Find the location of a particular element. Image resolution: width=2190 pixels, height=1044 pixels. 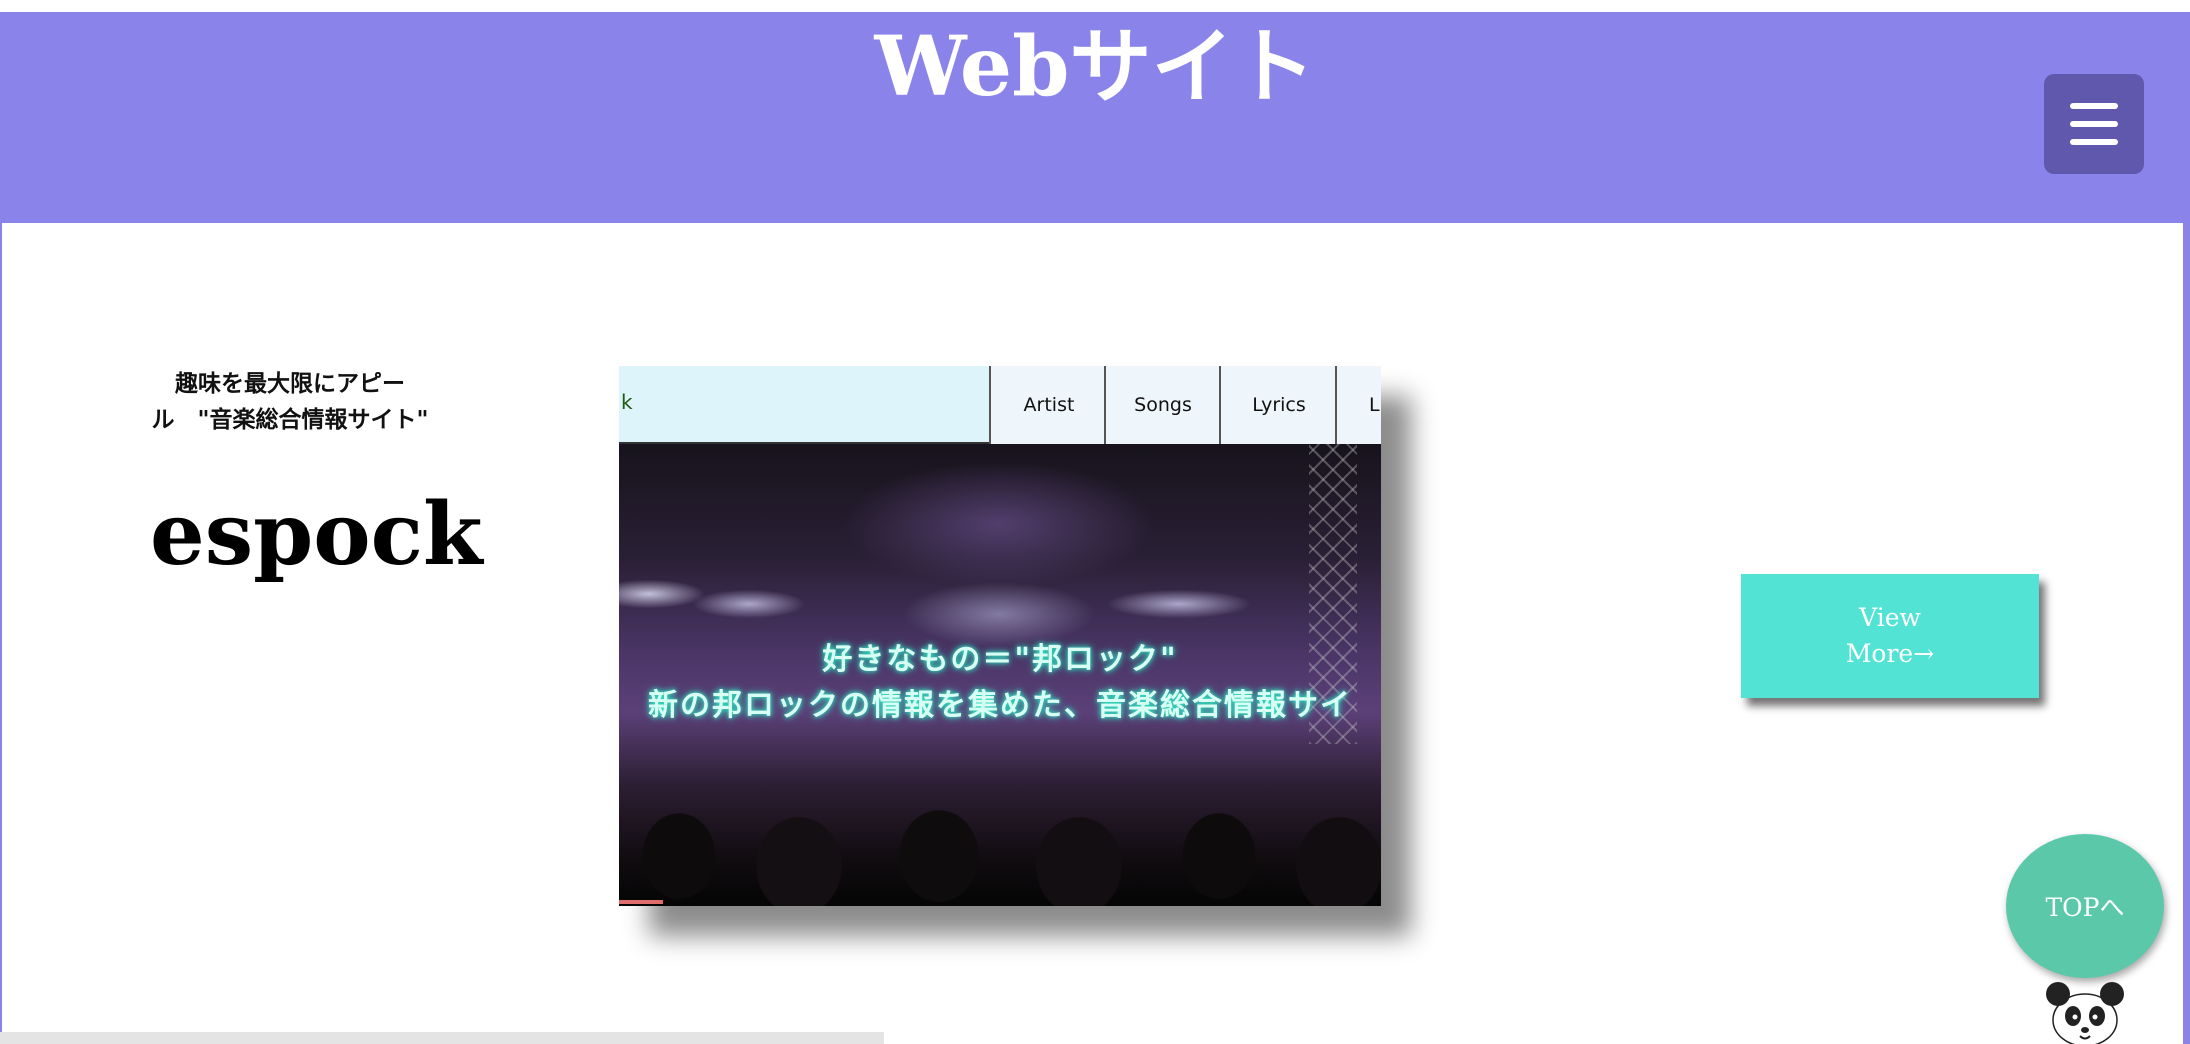

back-to-top-button: TOPへ is located at coordinates (2085, 906).